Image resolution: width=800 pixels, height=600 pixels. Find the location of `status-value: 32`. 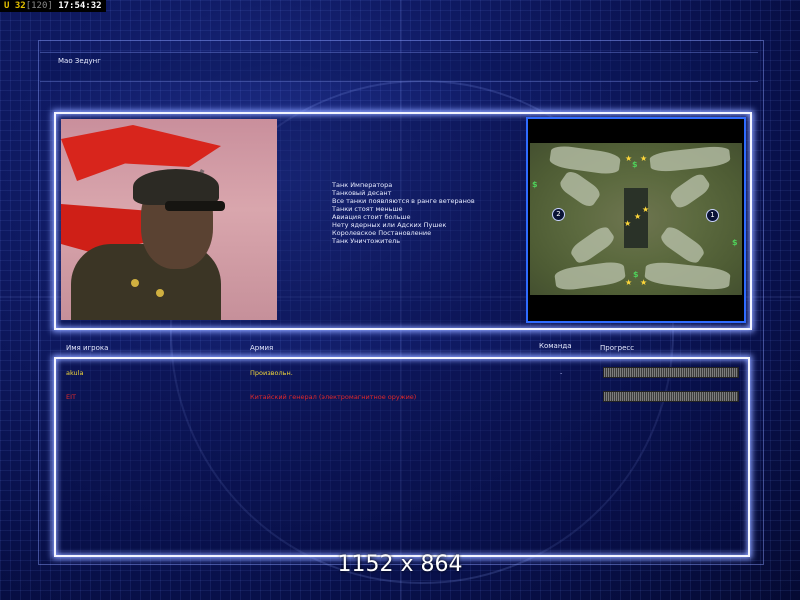

status-value: 32 is located at coordinates (20, 6).